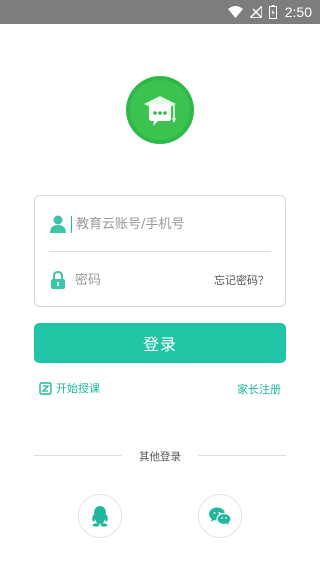 The width and height of the screenshot is (320, 569). What do you see at coordinates (45, 388) in the screenshot?
I see `class-icon` at bounding box center [45, 388].